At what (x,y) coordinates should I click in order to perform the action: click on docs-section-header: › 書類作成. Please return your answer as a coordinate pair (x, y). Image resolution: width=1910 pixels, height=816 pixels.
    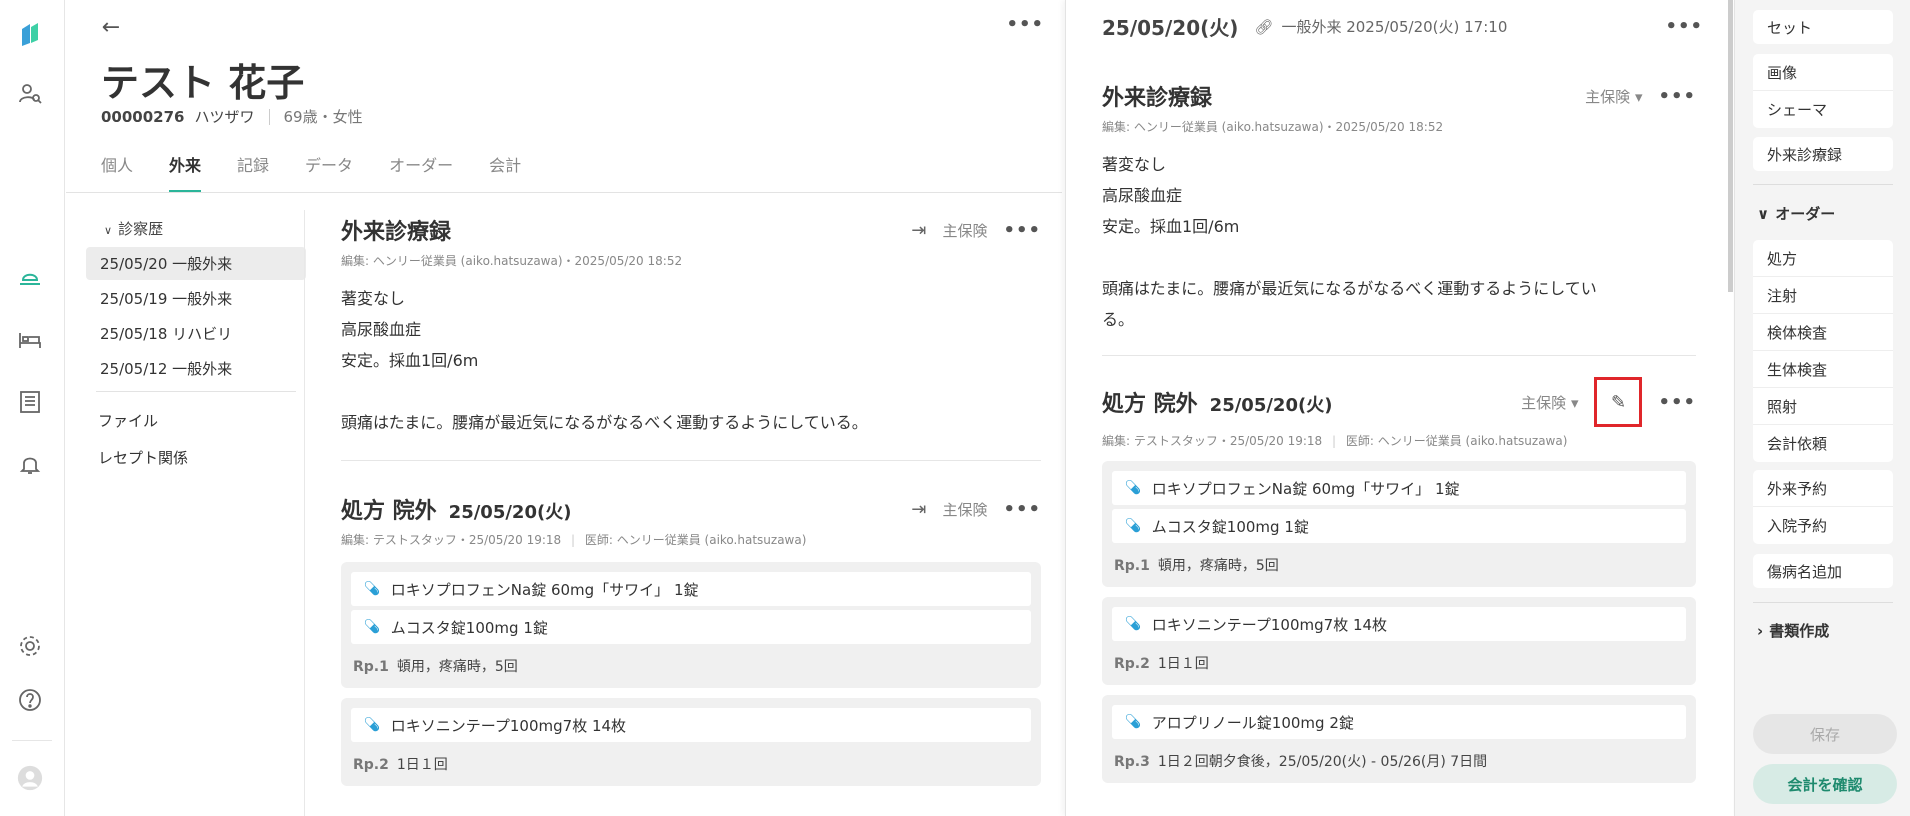
    Looking at the image, I should click on (1793, 630).